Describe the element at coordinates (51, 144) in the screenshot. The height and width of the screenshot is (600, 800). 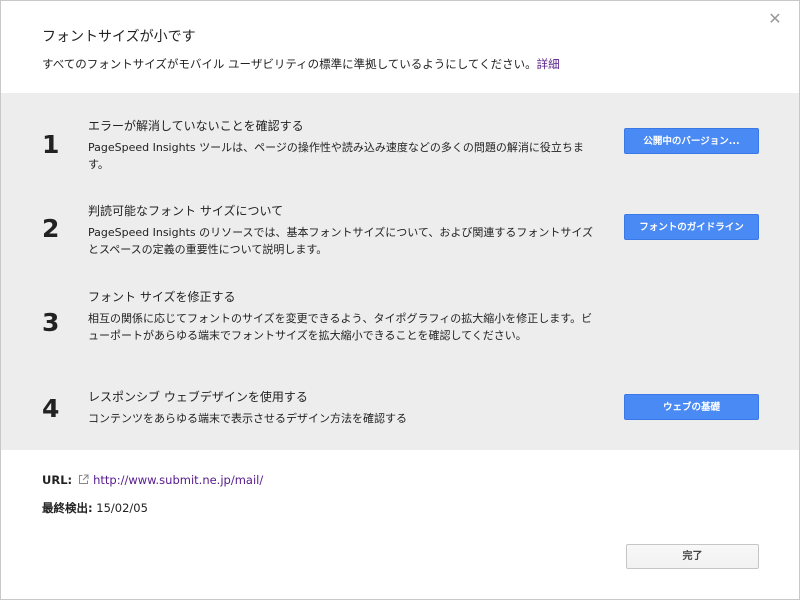
I see `step-number: 1` at that location.